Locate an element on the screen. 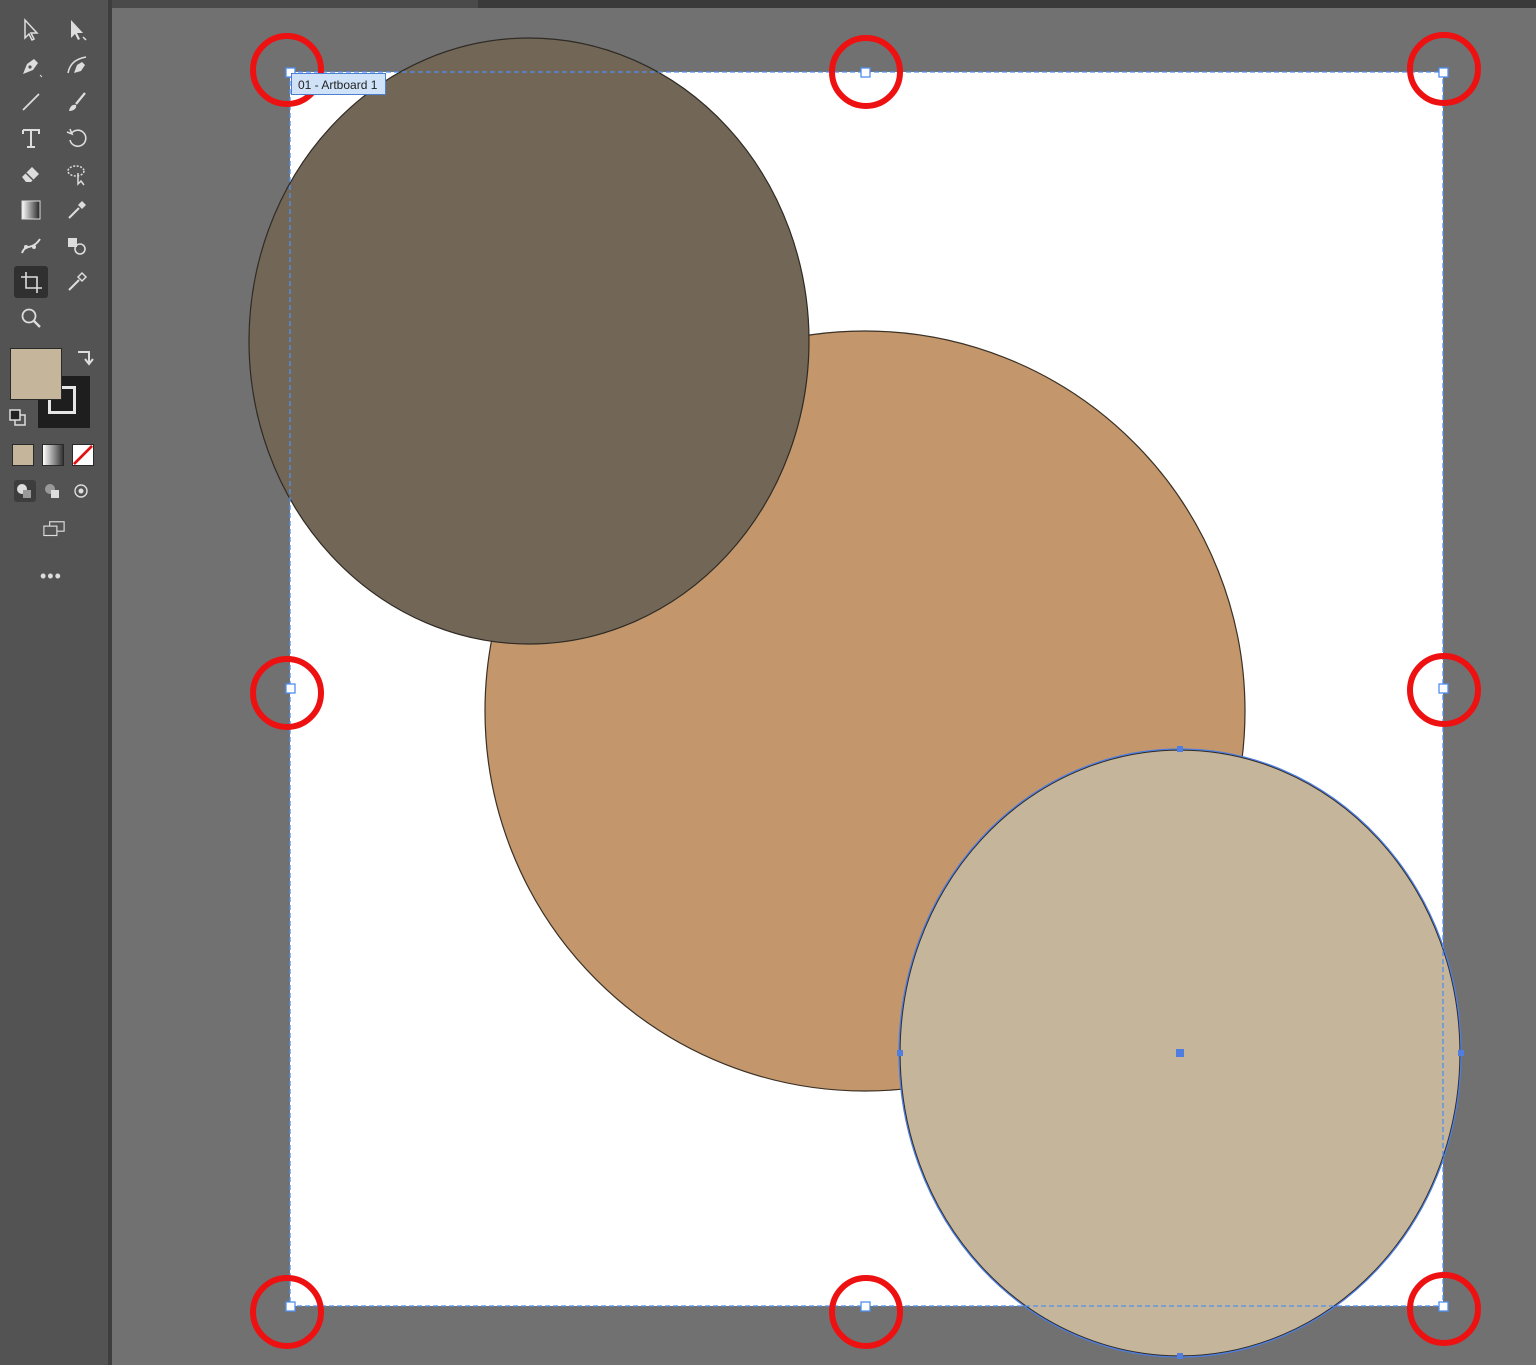 This screenshot has height=1365, width=1536. paintbrush-tool is located at coordinates (77, 102).